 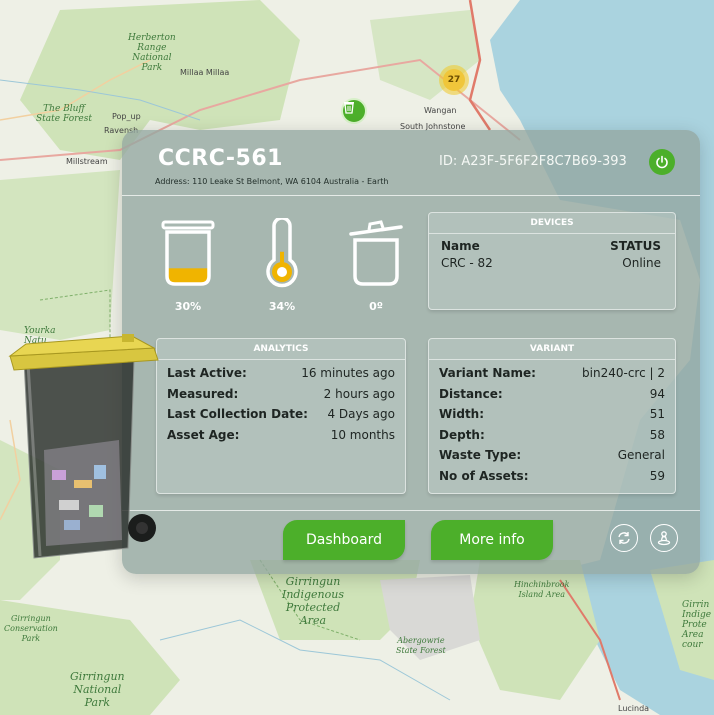 I want to click on power-icon, so click(x=662, y=162).